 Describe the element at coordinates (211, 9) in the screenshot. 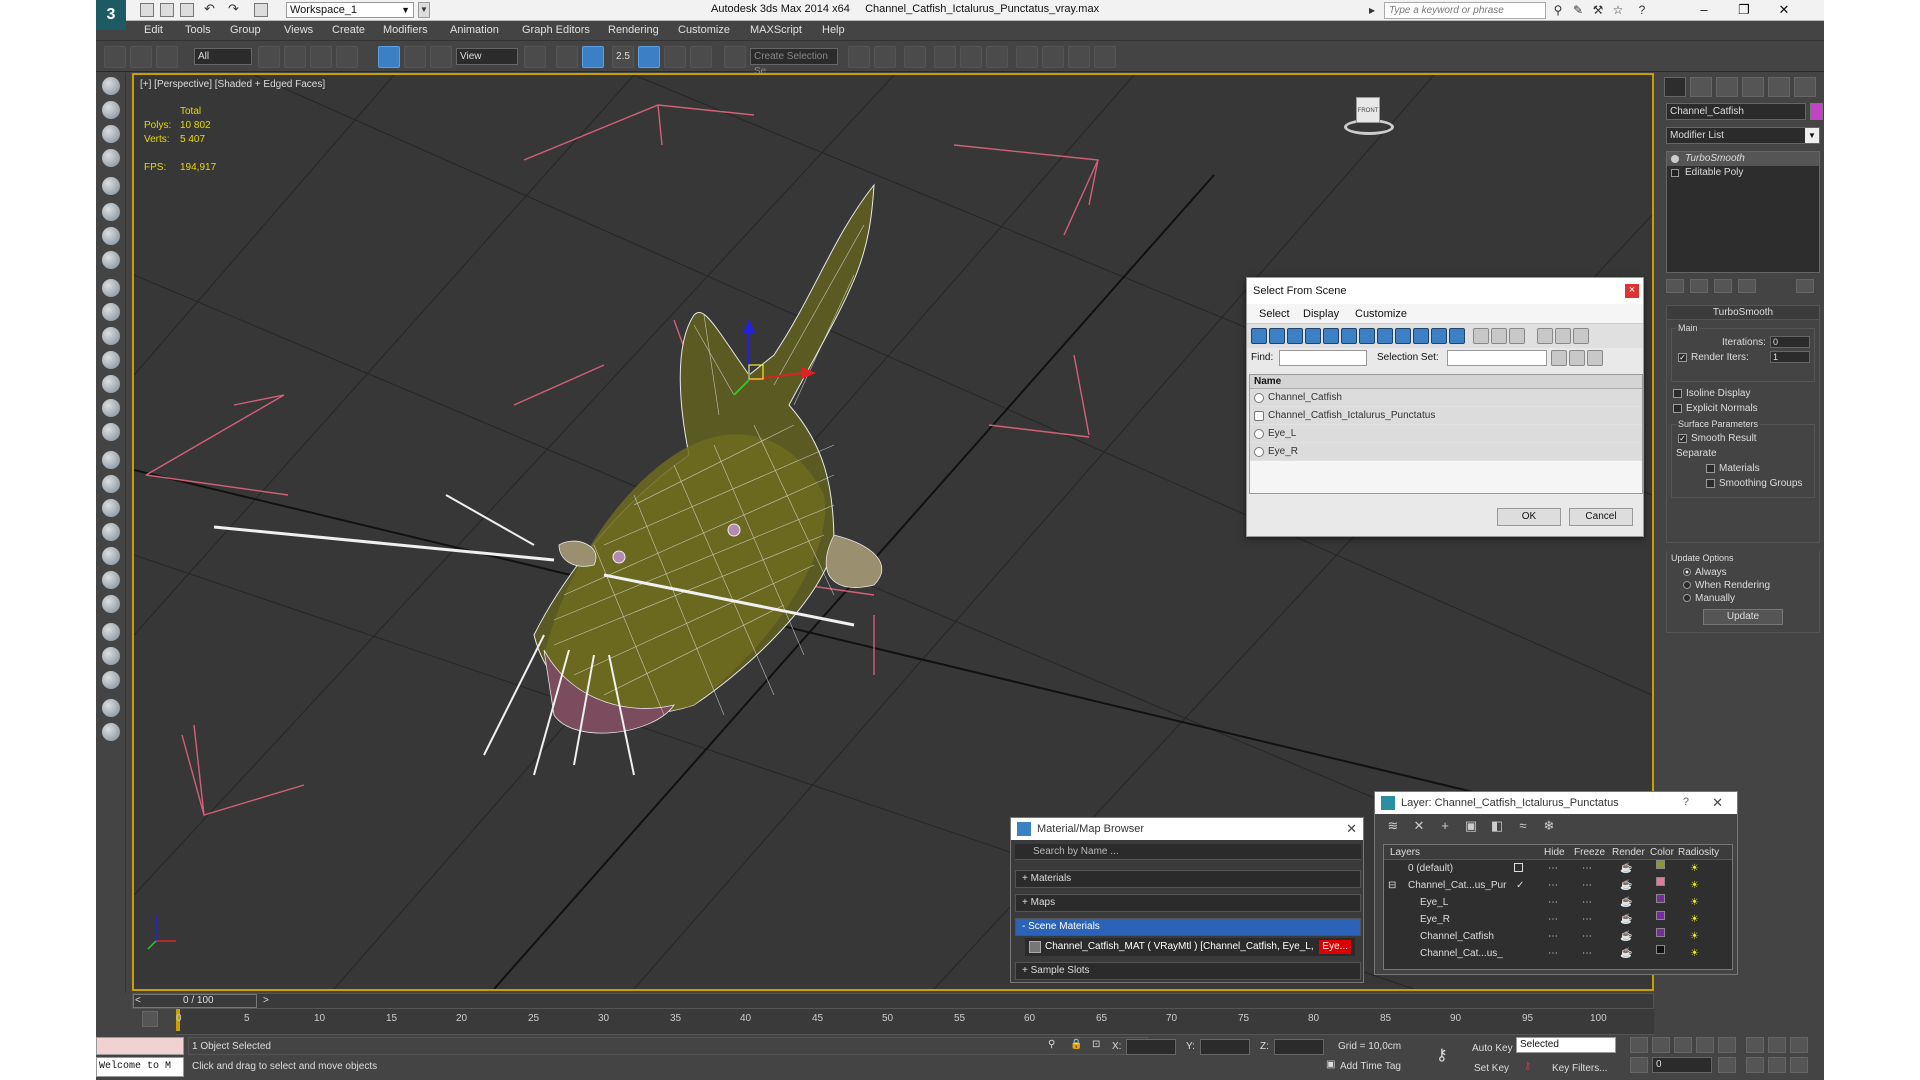

I see `undo-icon: ↶` at that location.